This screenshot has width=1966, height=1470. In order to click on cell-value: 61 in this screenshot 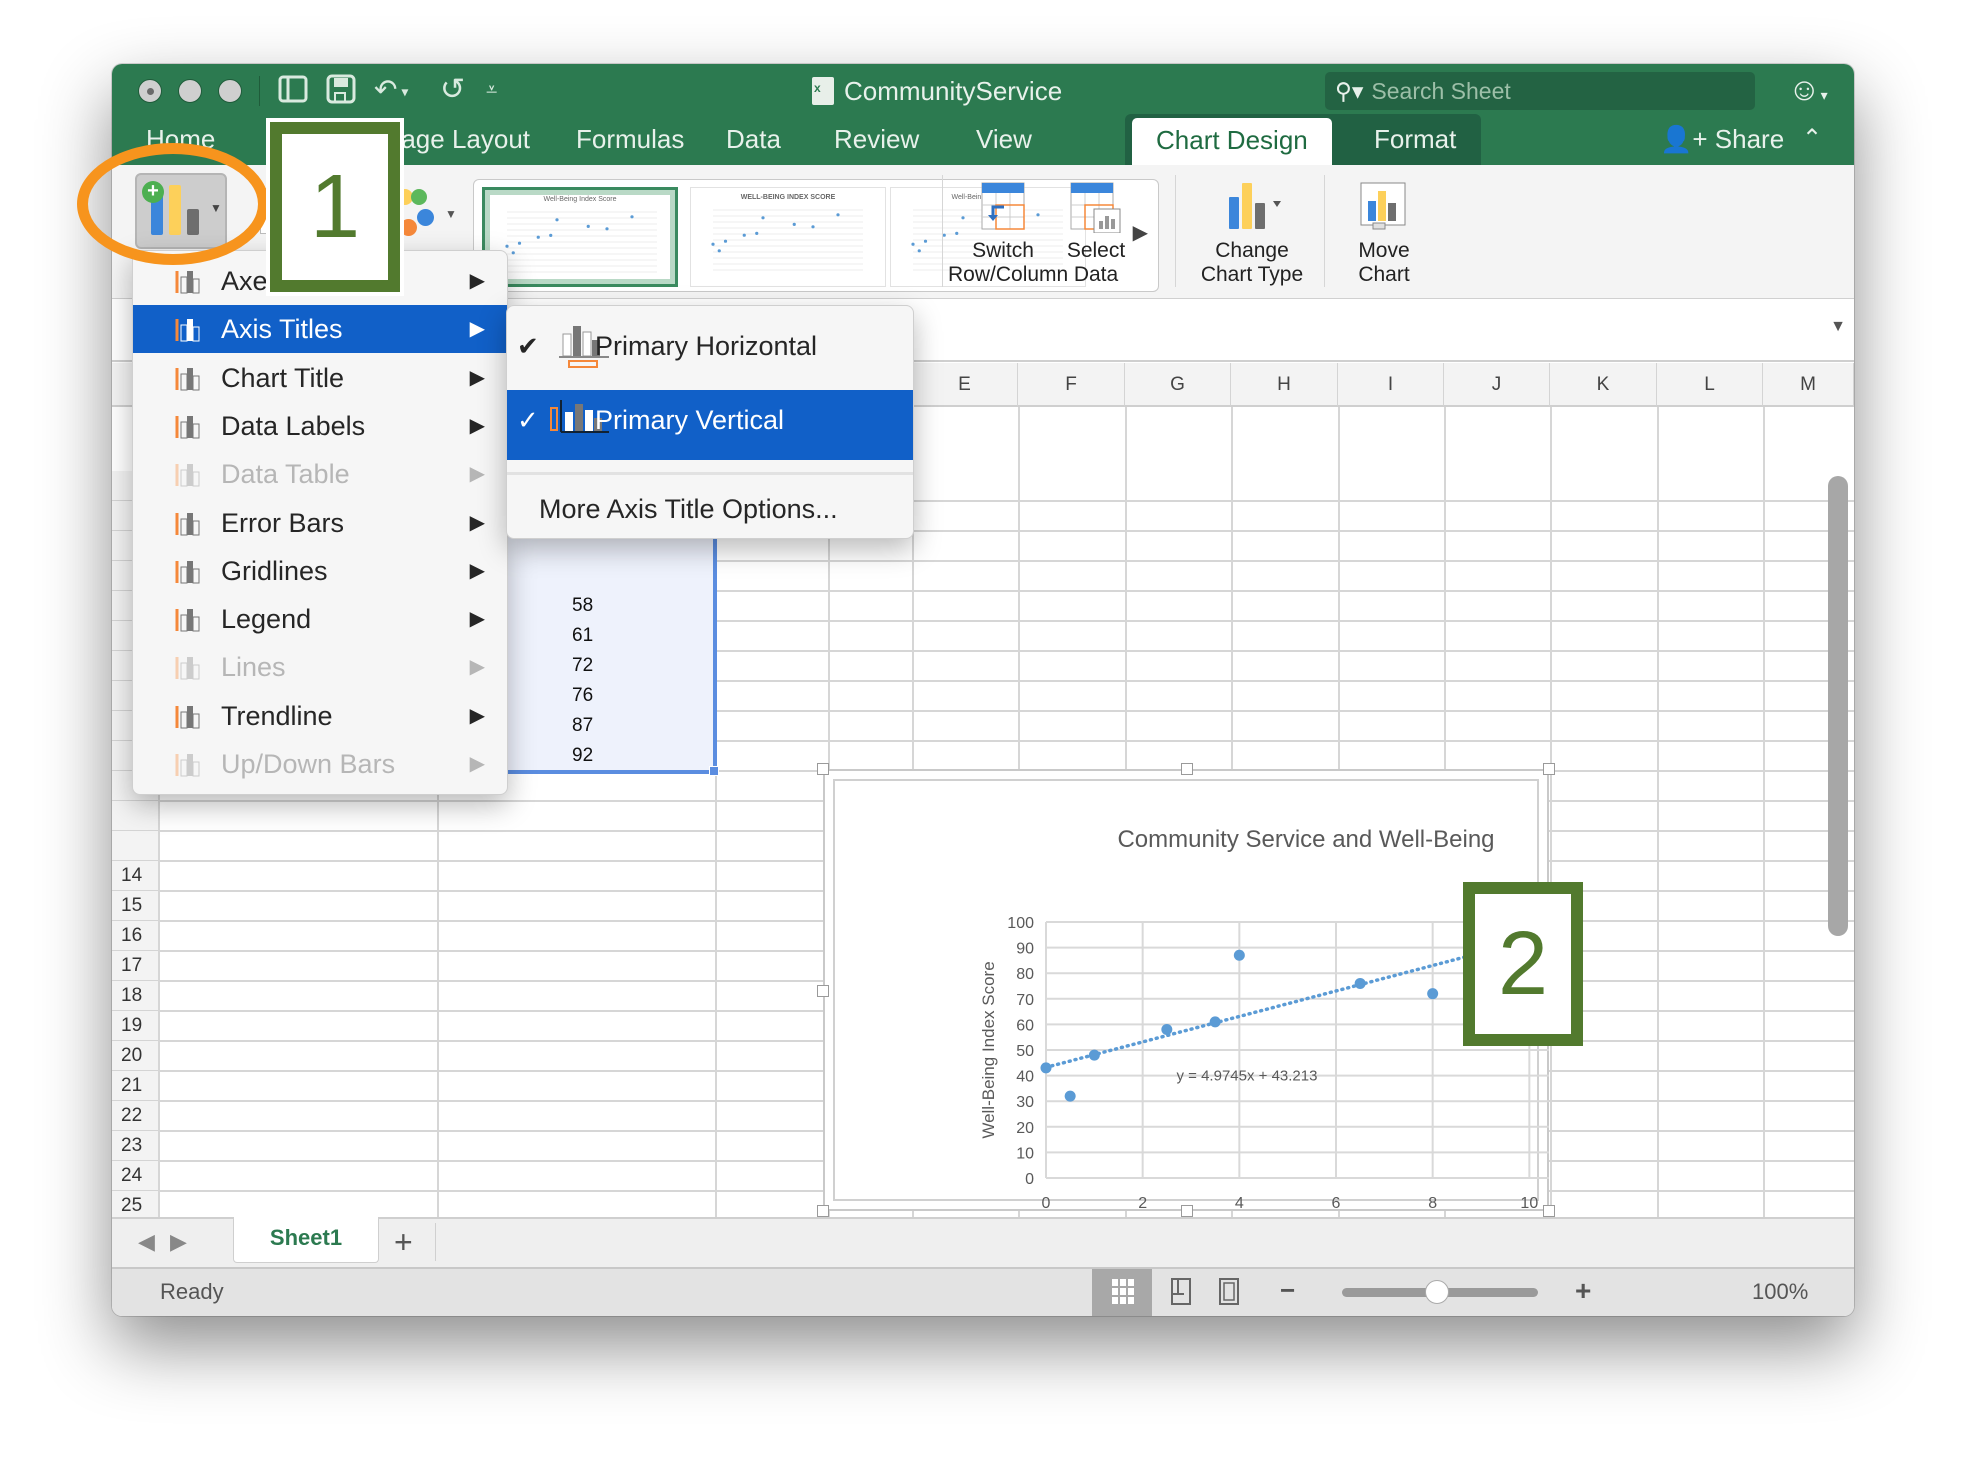, I will do `click(582, 636)`.